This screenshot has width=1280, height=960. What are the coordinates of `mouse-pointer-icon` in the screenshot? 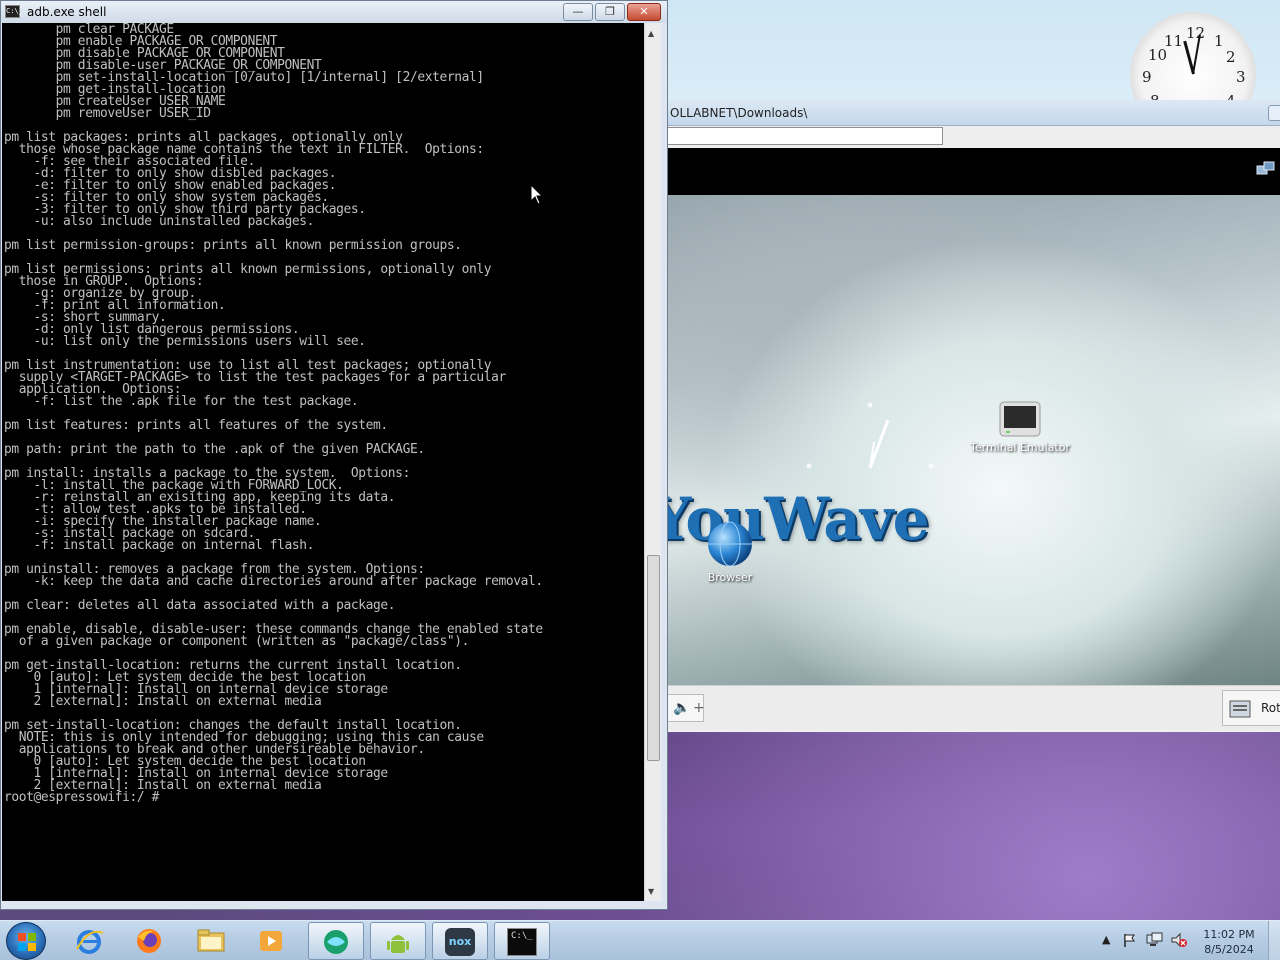 It's located at (537, 194).